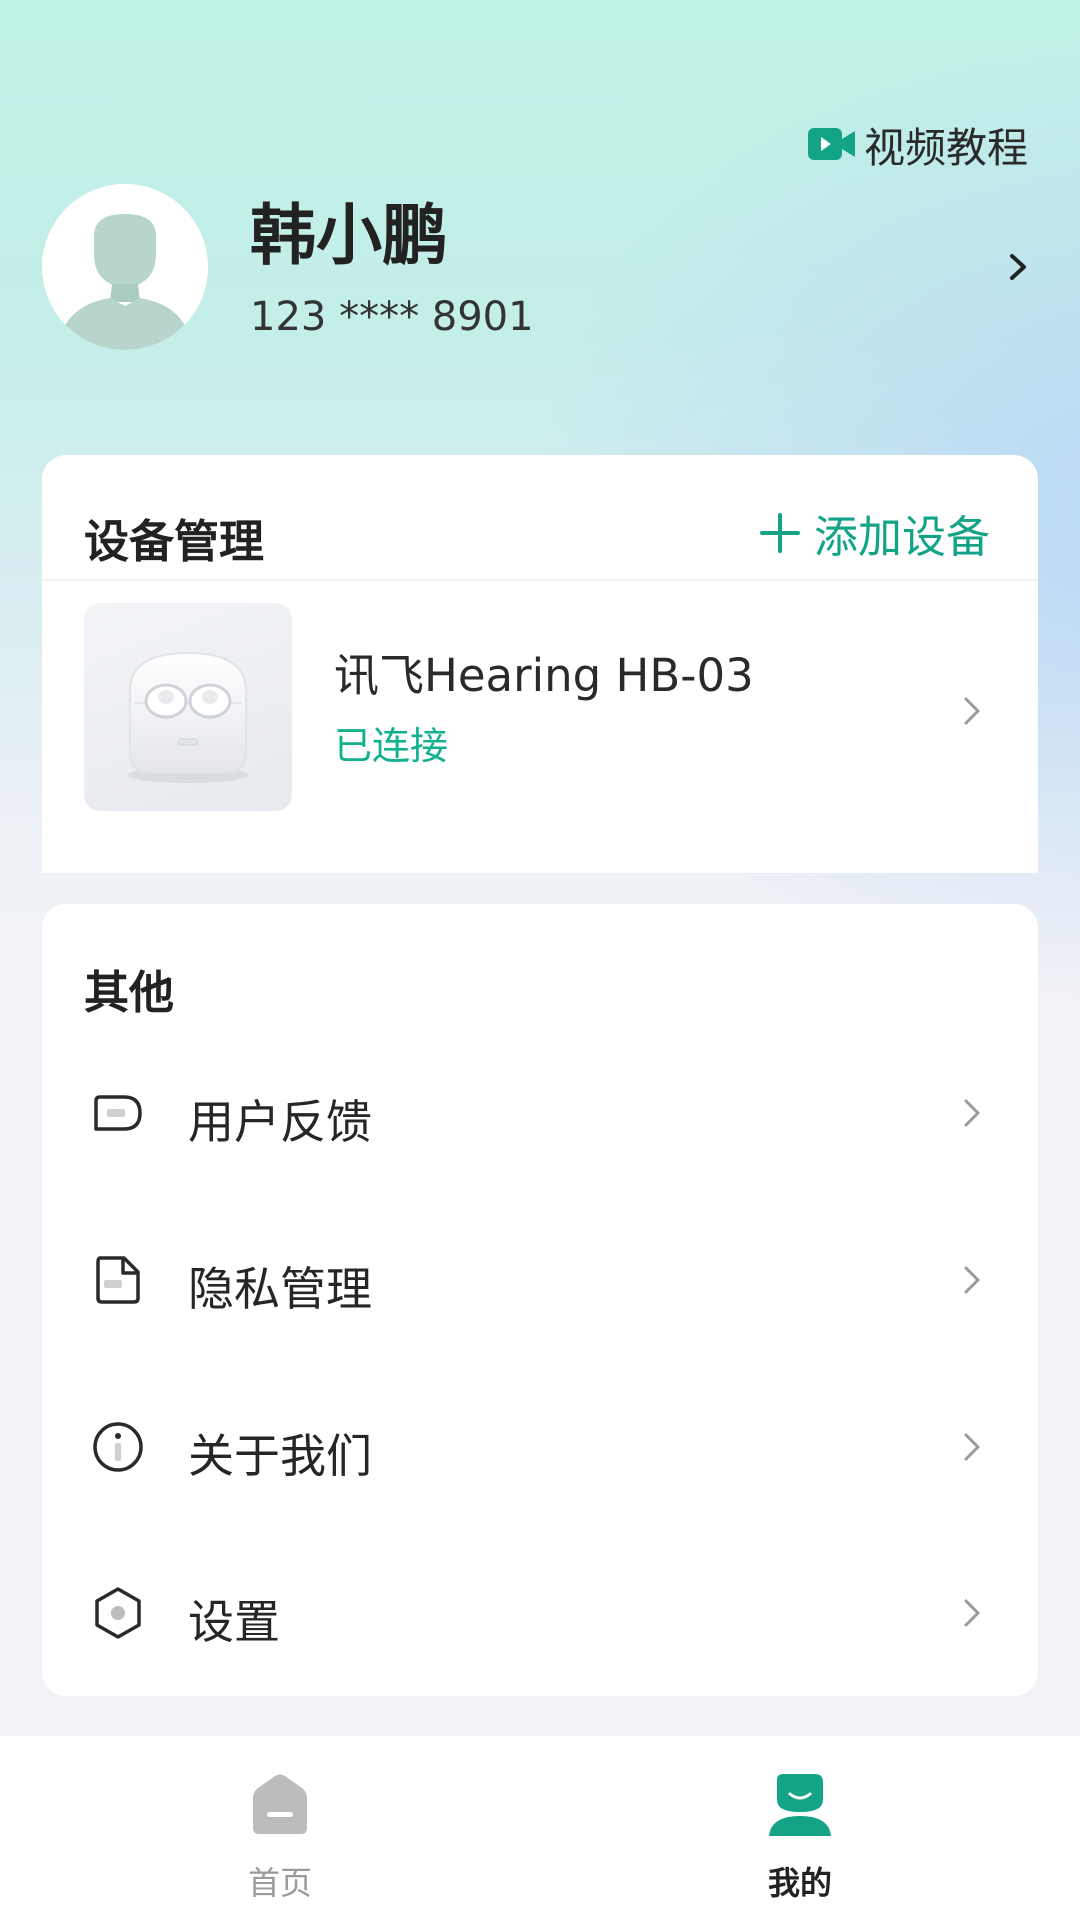 The height and width of the screenshot is (1920, 1080). I want to click on bottom-tab-bar: 首页 我的, so click(540, 1828).